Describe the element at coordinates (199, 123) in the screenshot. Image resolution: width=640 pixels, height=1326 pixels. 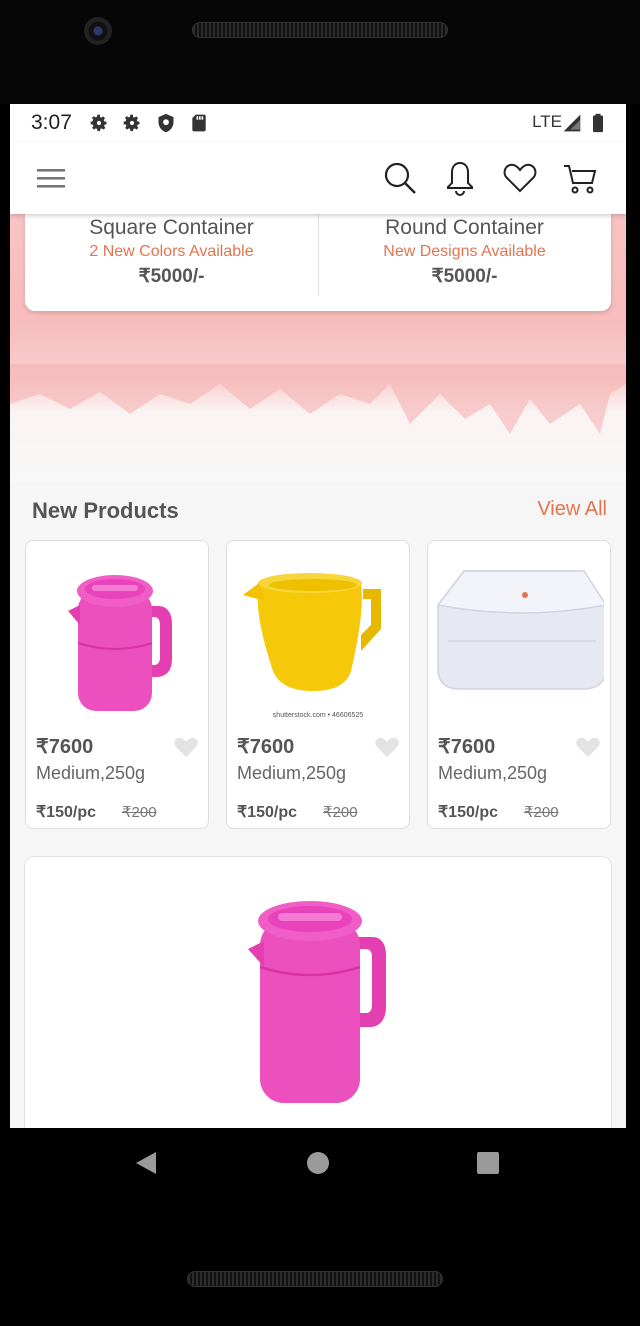
I see `sd-card-icon` at that location.